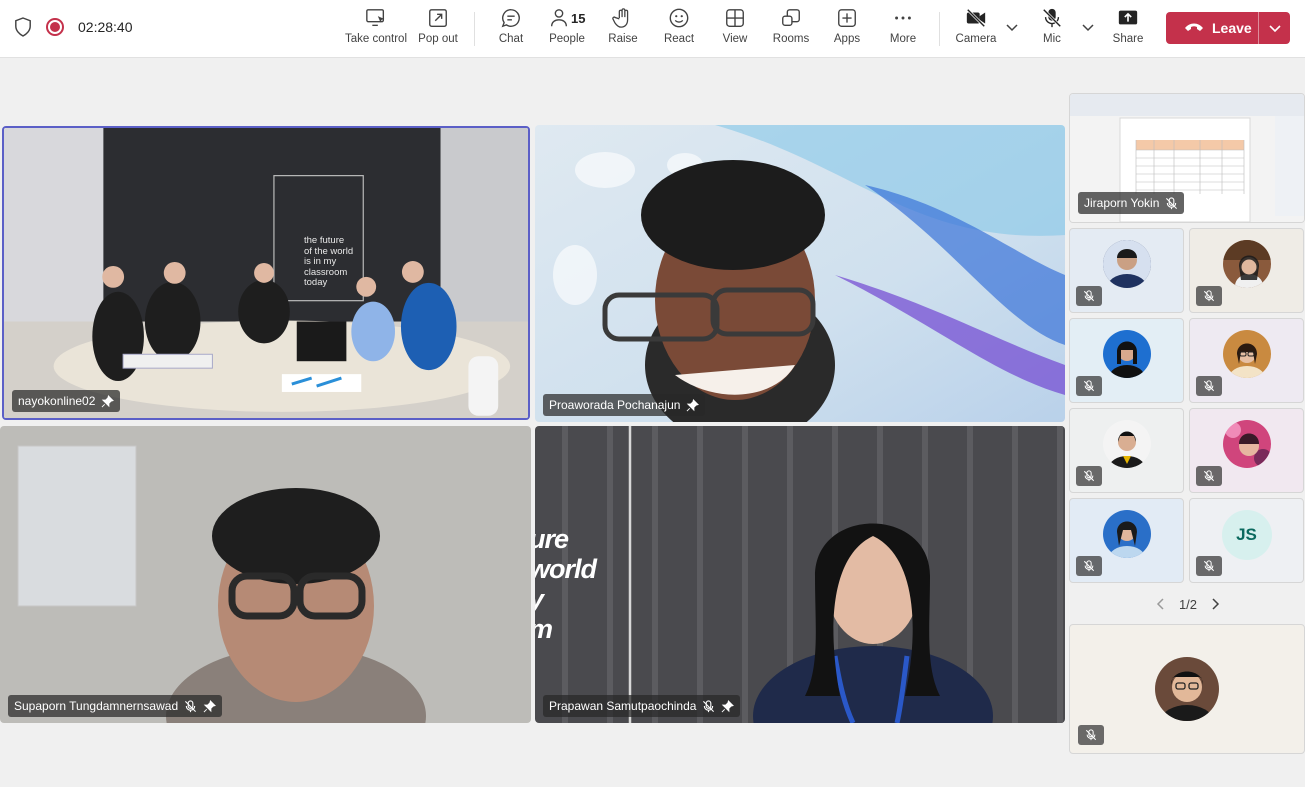  I want to click on gallery-tile: JS, so click(1246, 540).